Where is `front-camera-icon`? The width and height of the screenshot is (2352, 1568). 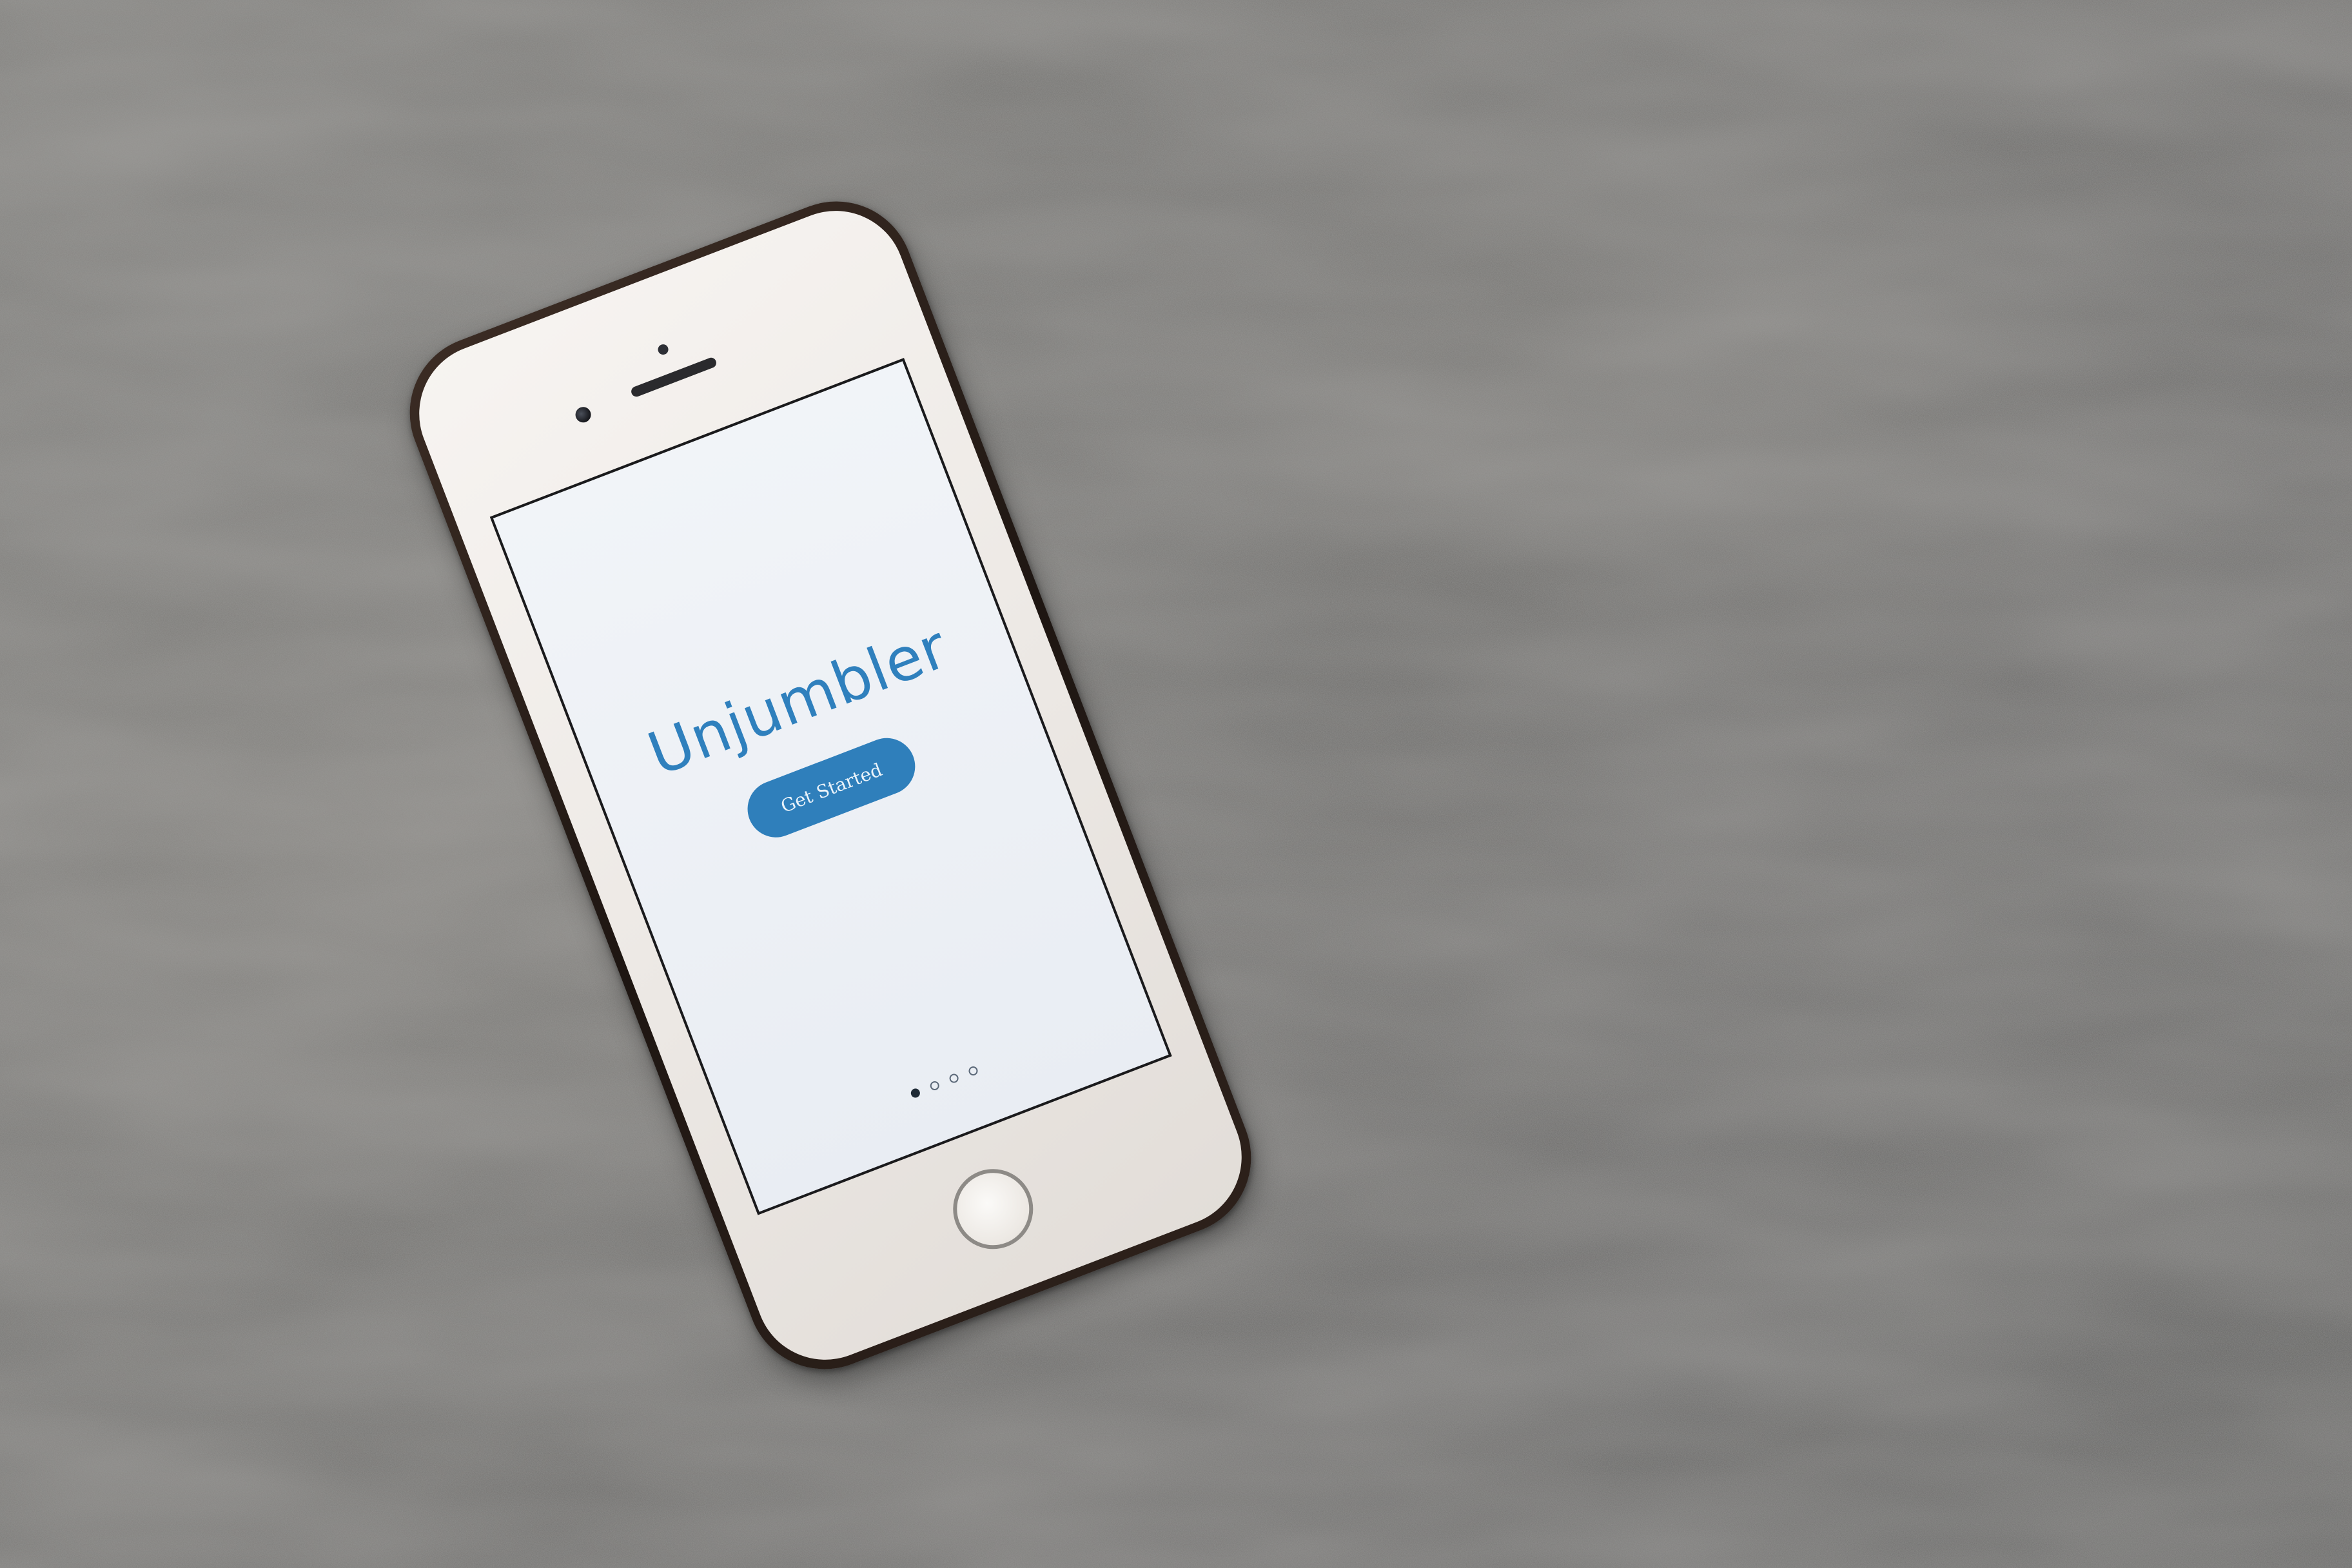
front-camera-icon is located at coordinates (583, 414).